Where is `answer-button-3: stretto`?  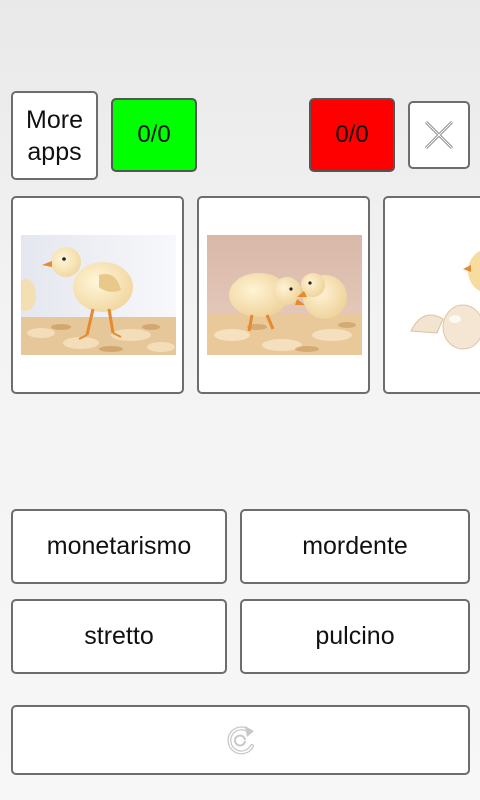 answer-button-3: stretto is located at coordinates (119, 636).